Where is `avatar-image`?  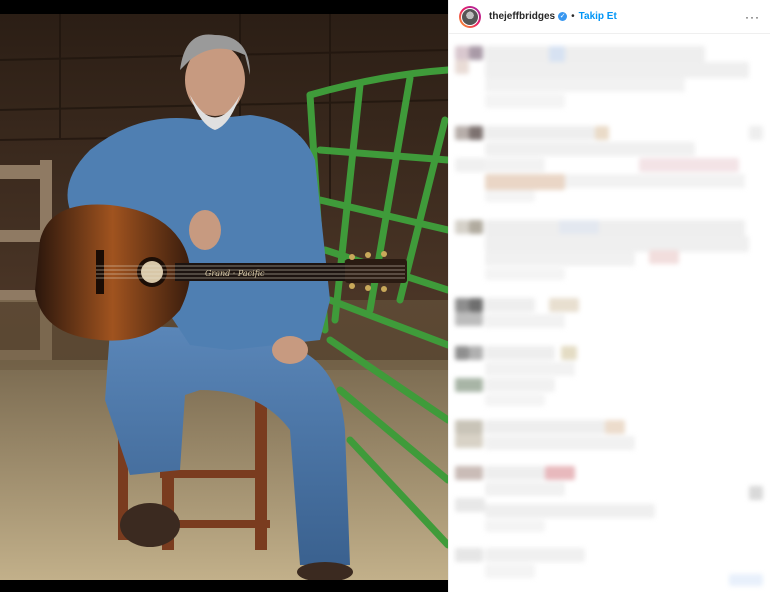
avatar-image is located at coordinates (470, 16).